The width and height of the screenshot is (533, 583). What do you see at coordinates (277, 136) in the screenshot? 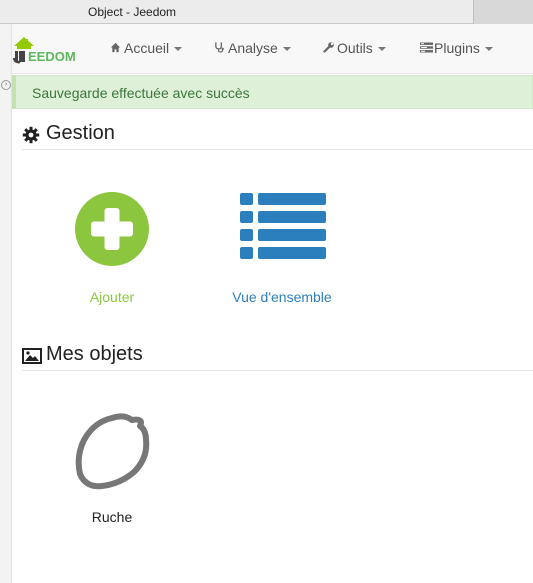
I see `gestion-section-header: Gestion` at bounding box center [277, 136].